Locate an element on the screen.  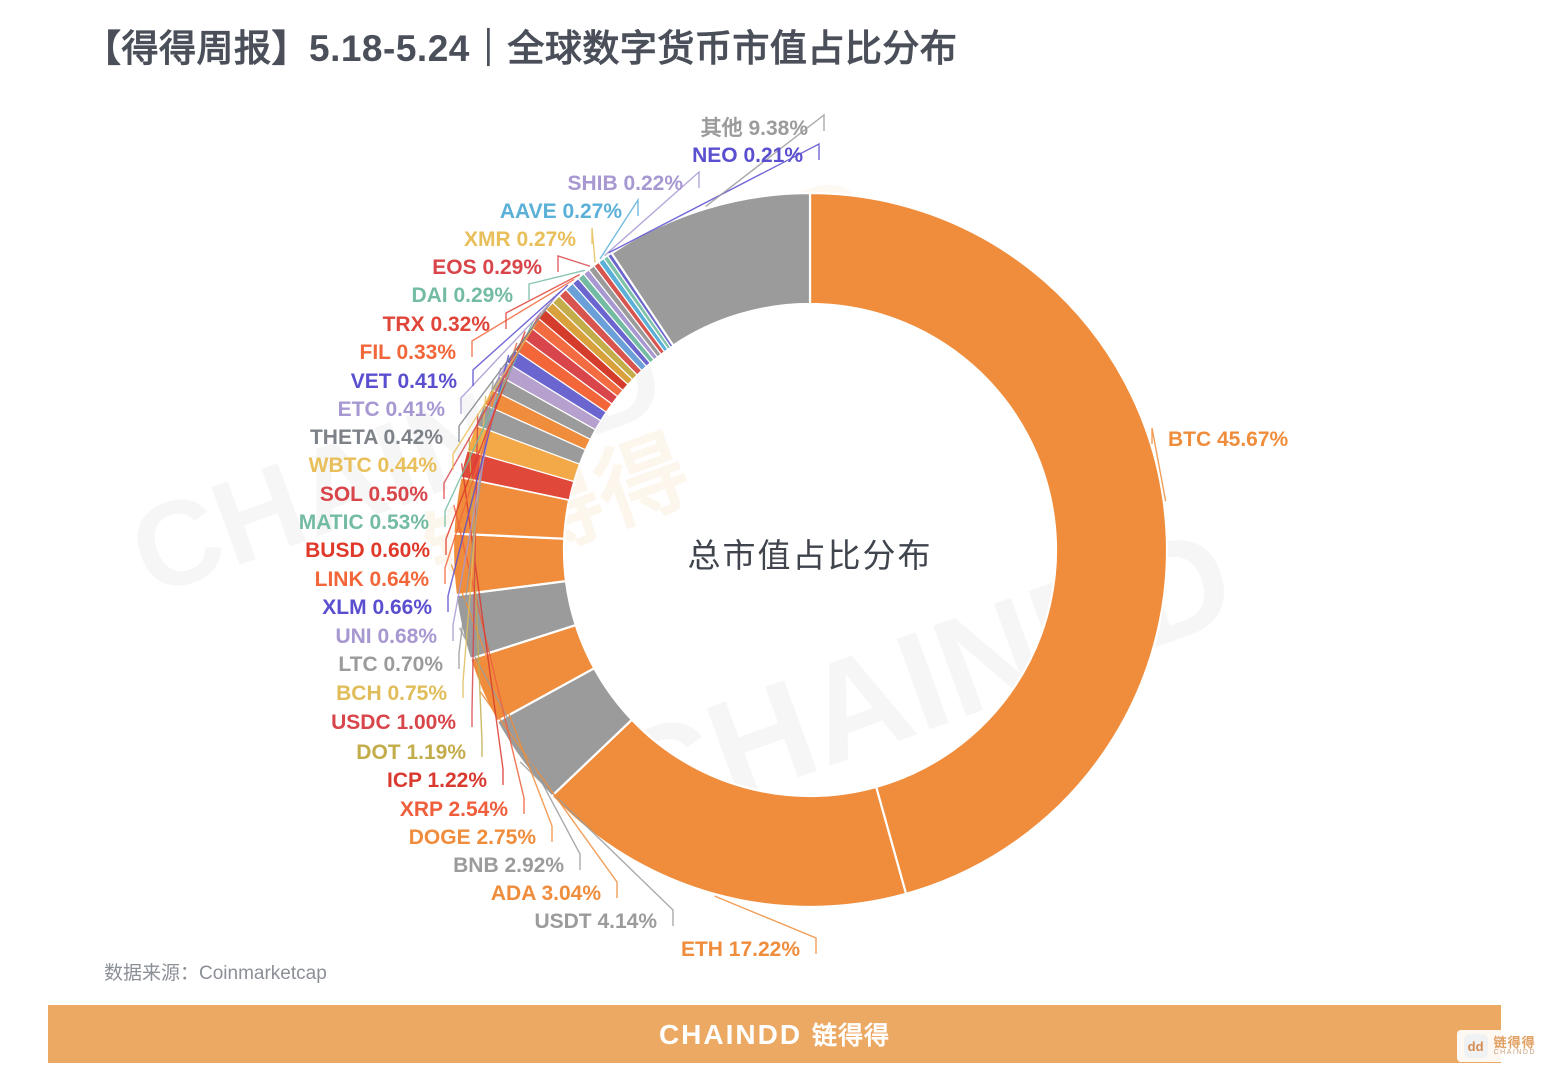
data-label-xlm: XLM 0.66% is located at coordinates (377, 607).